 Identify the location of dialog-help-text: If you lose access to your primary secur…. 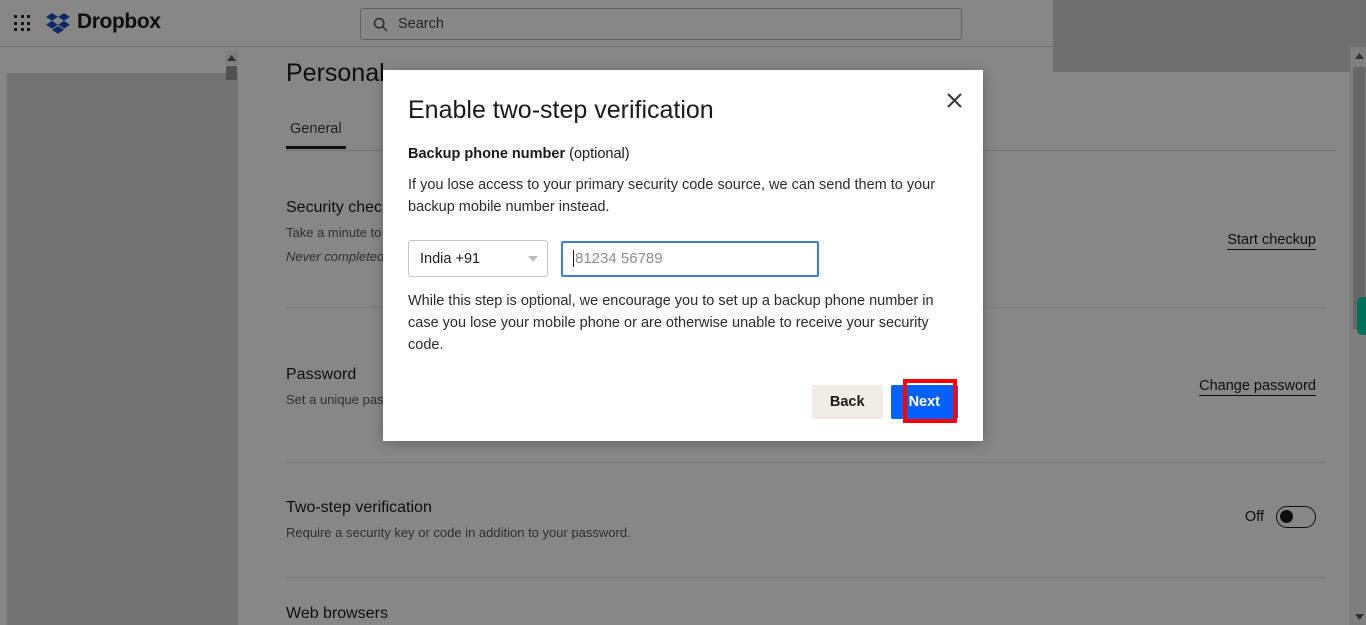
(672, 196).